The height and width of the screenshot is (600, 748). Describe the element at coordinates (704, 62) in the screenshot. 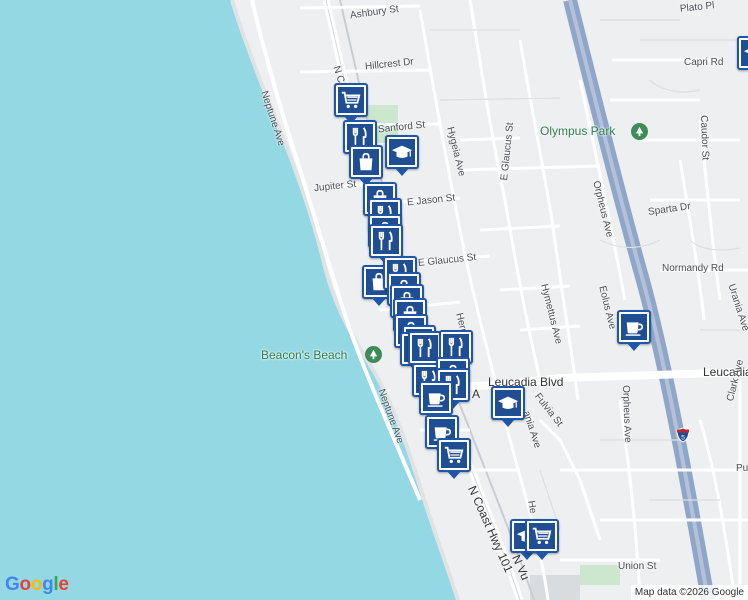

I see `street-label: Capri Rd` at that location.